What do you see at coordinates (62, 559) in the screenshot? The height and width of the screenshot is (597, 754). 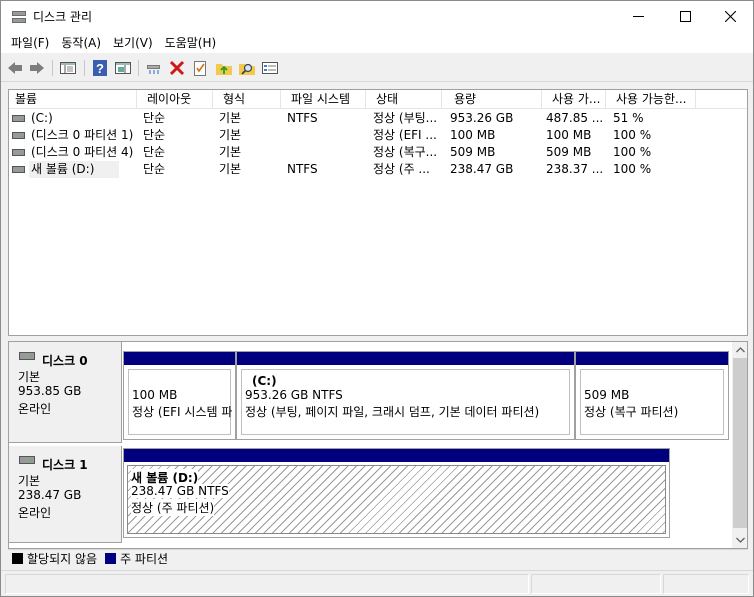 I see `legend-label-unallocated: 할당되지 않음` at bounding box center [62, 559].